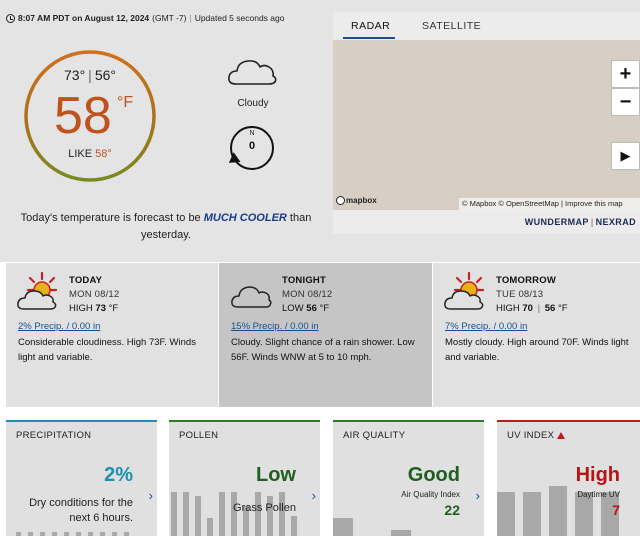  I want to click on current-temperature: 58 °F, so click(94, 116).